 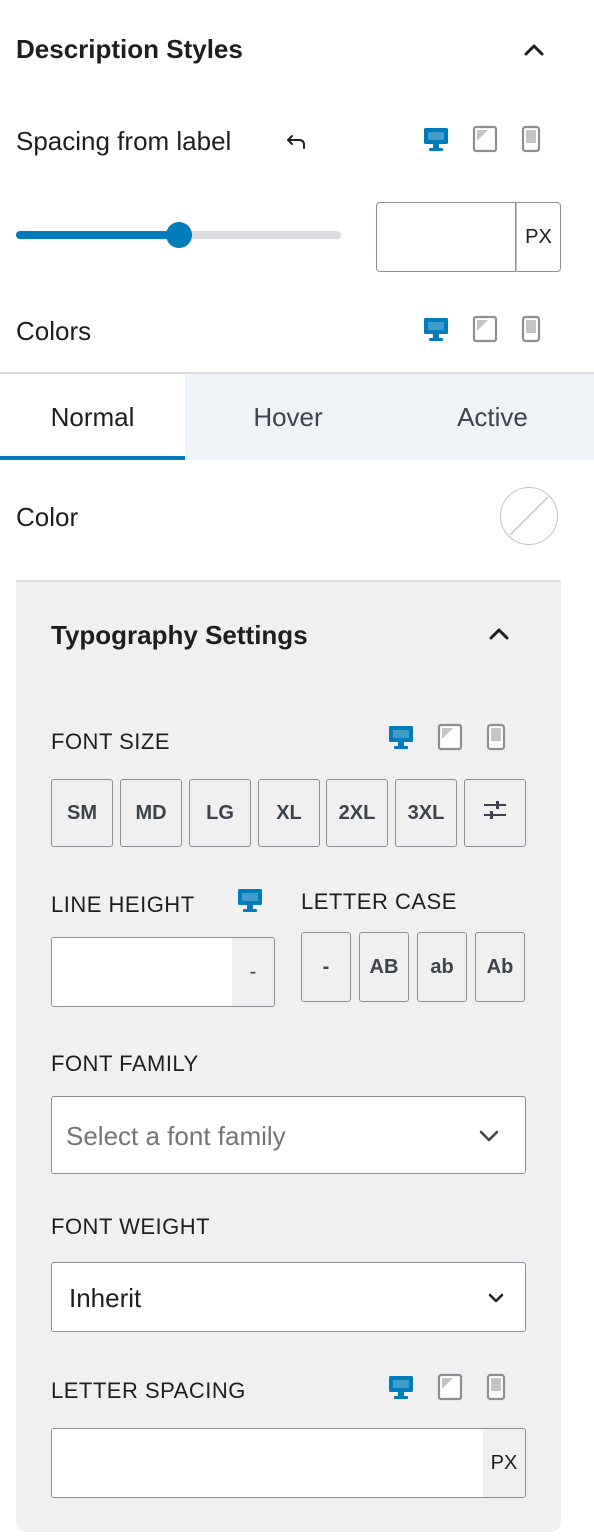 I want to click on line-height-label: LINE HEIGHT, so click(x=123, y=904).